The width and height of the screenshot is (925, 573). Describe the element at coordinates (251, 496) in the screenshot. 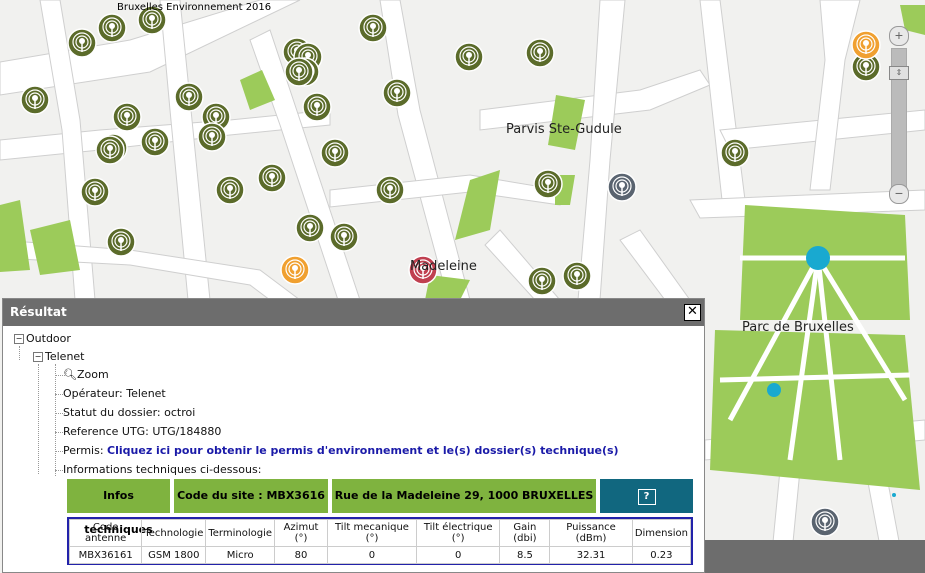

I see `code-site-box: Code du site : MBX3616` at that location.